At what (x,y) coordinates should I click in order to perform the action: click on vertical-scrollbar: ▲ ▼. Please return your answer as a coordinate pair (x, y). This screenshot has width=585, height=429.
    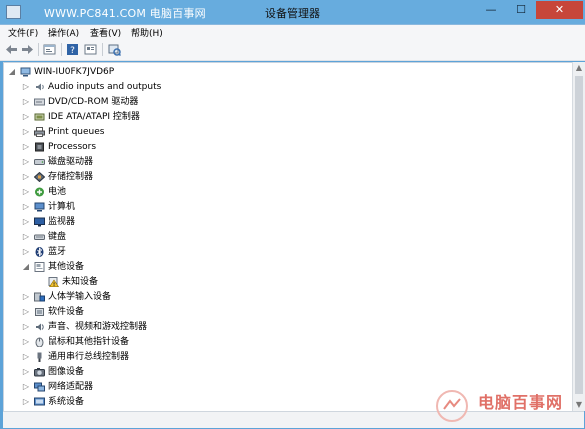
    Looking at the image, I should click on (578, 236).